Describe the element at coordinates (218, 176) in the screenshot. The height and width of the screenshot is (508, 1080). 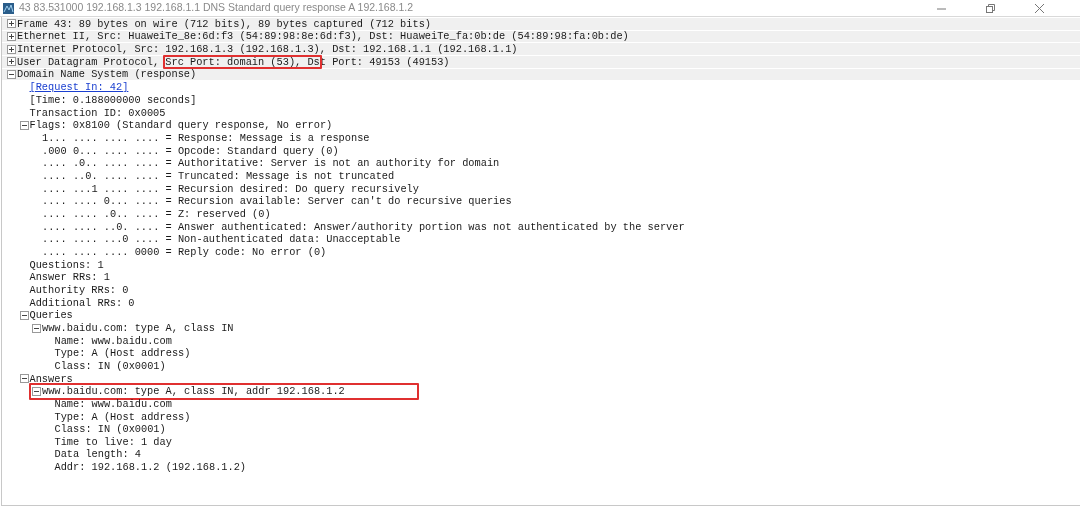
I see `tree-item-label: .... ..0. .... .... = Truncated: Message is not truncated` at that location.